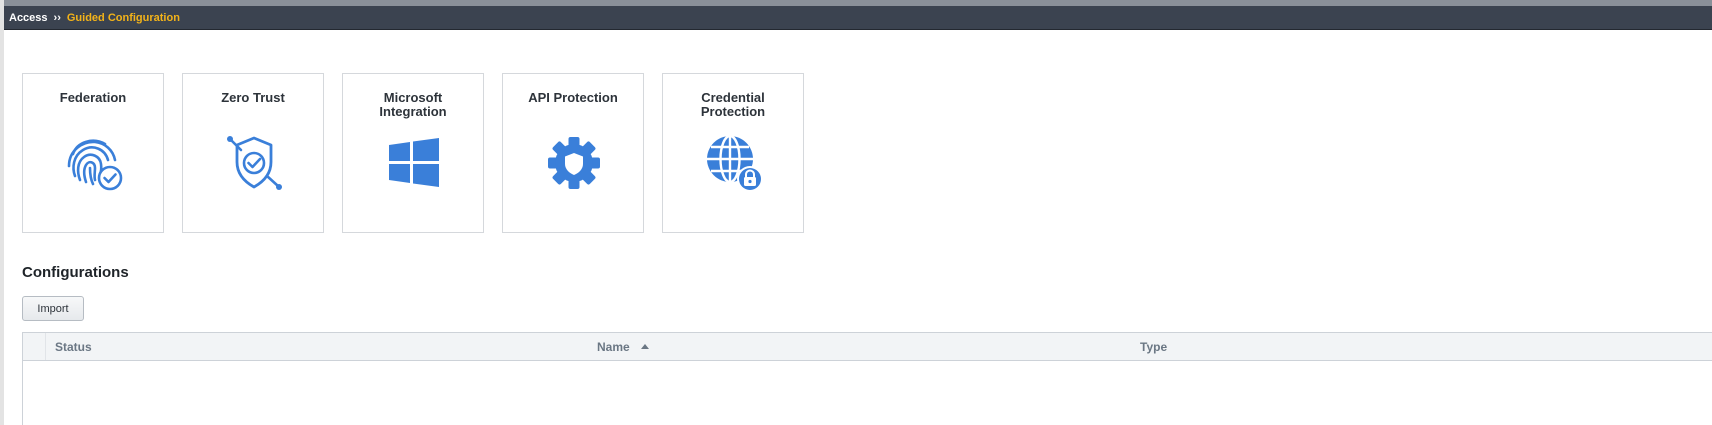  I want to click on tile-title: Federation, so click(93, 97).